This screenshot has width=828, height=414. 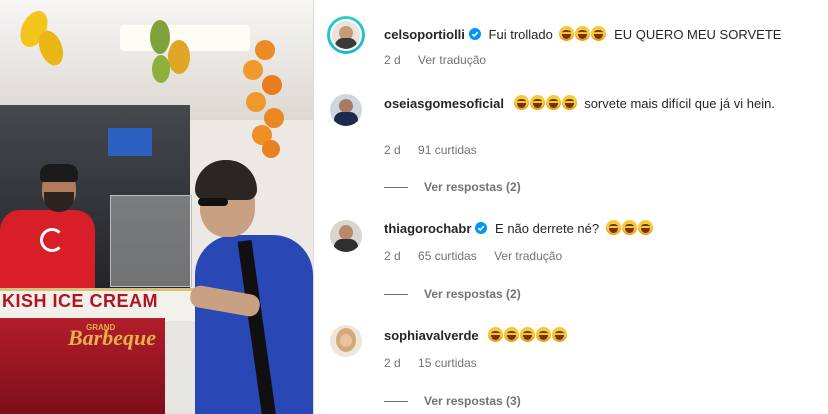 What do you see at coordinates (520, 34) in the screenshot?
I see `comment-text: Fui trollado` at bounding box center [520, 34].